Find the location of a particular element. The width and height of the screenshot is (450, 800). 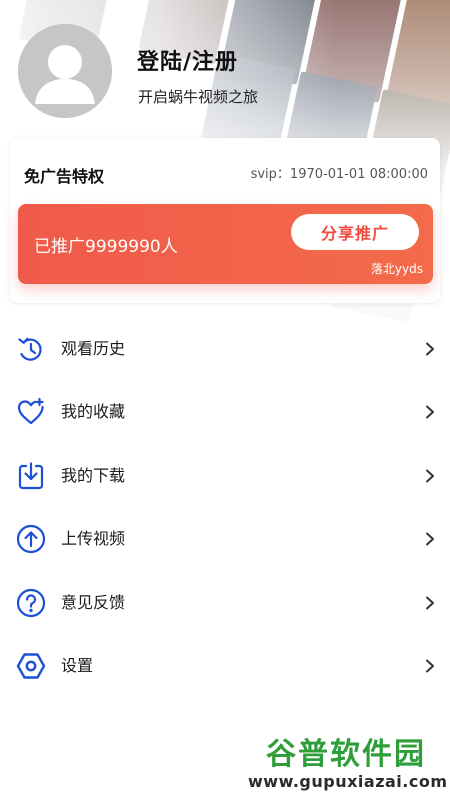

menu-item-downloads: 我的下载 is located at coordinates (225, 476).